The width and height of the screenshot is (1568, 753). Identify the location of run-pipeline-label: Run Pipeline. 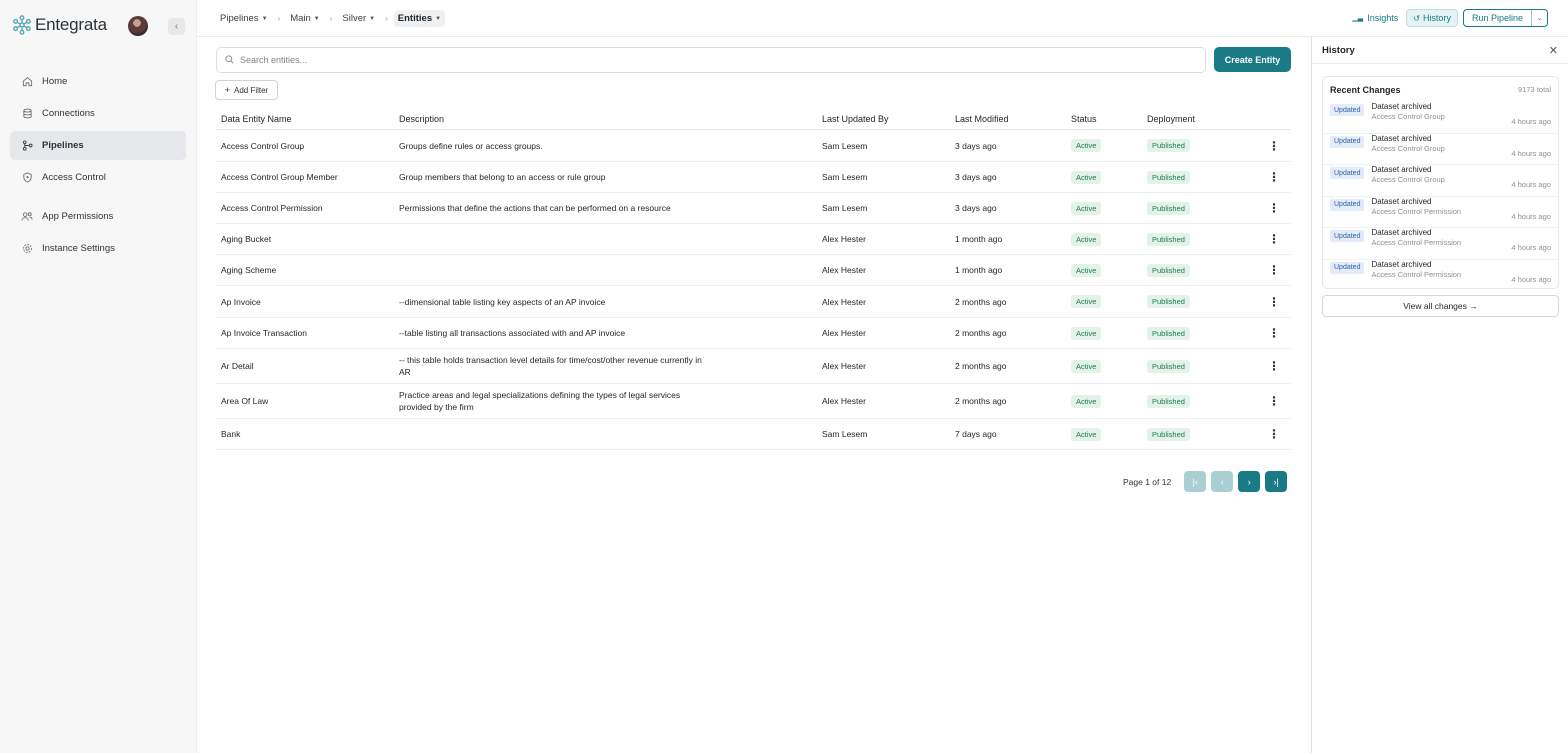
(1497, 18).